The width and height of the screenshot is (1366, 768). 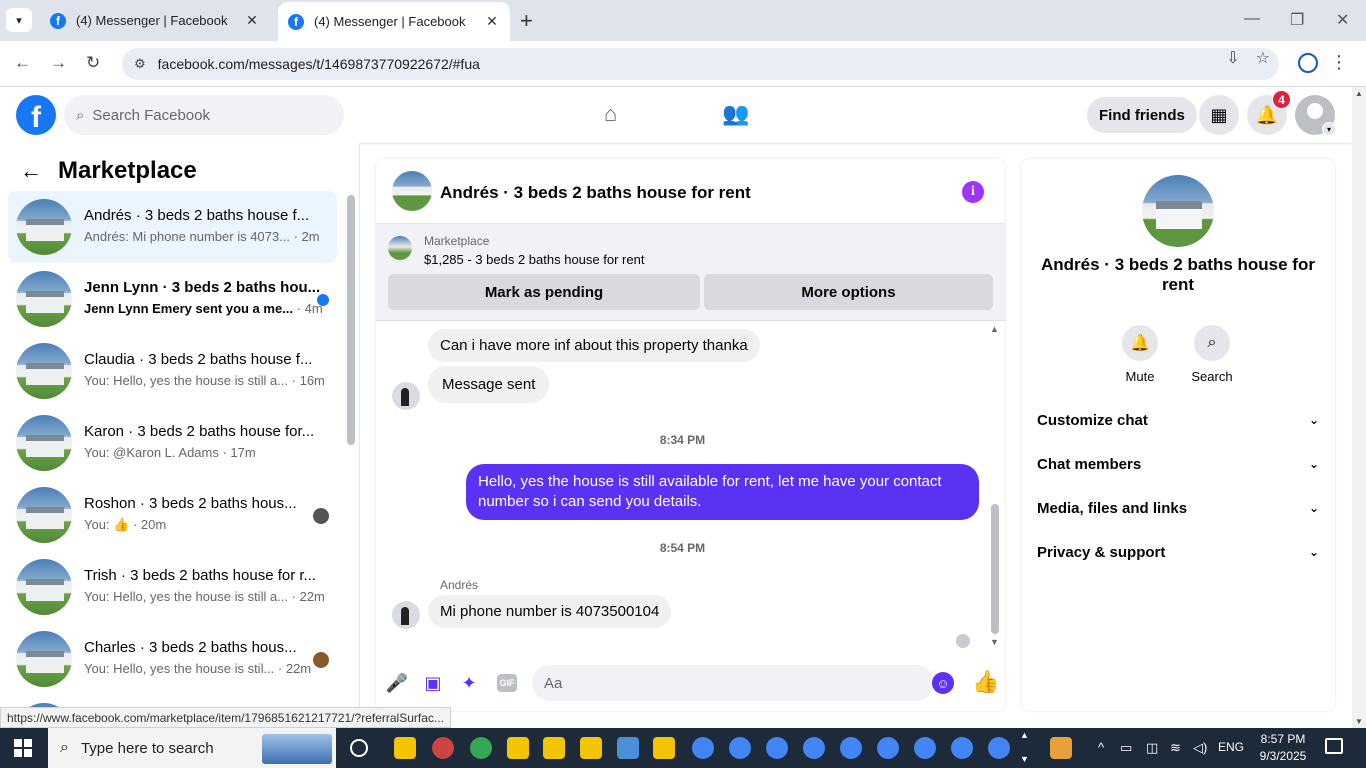 I want to click on sticker-icon: ✦, so click(x=469, y=683).